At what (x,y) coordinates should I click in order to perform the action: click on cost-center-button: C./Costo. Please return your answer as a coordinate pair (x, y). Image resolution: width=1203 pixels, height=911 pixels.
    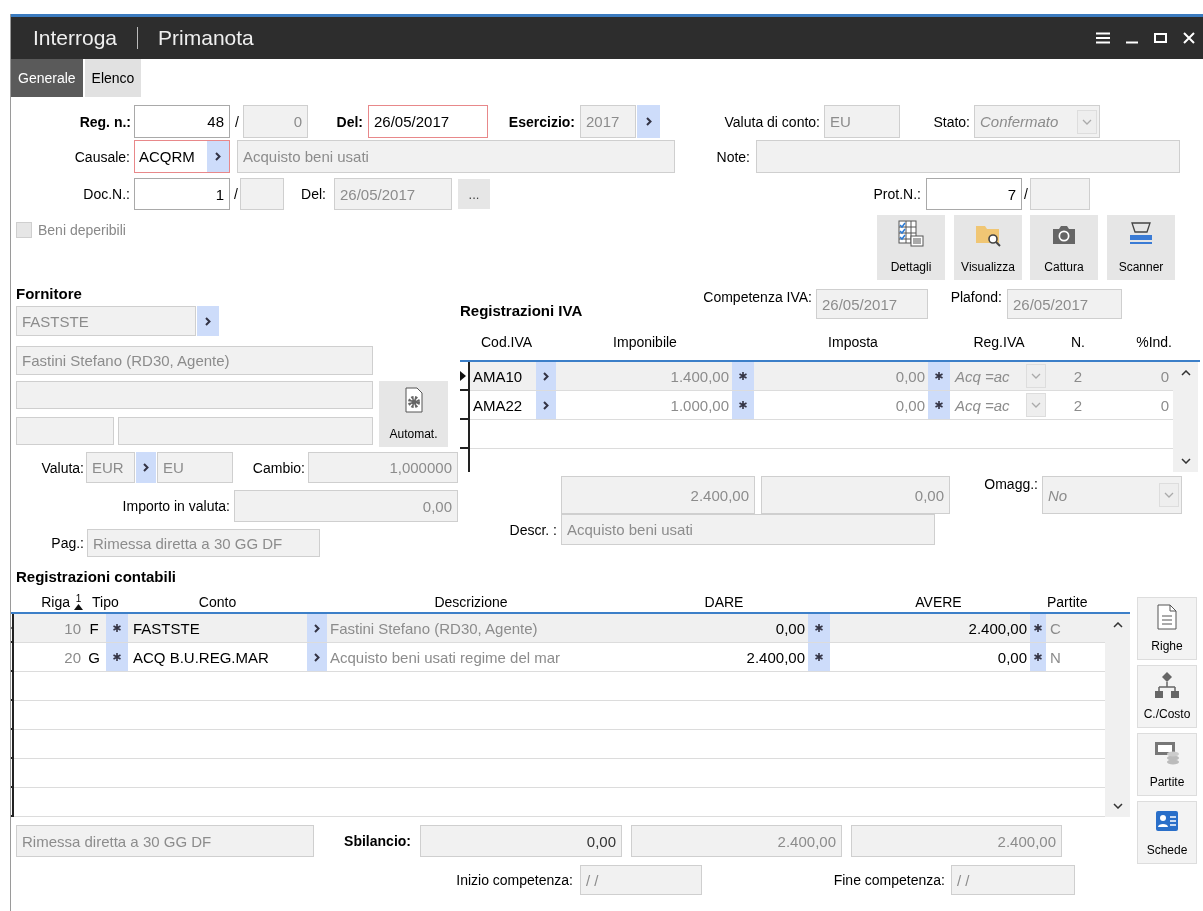
    Looking at the image, I should click on (1167, 696).